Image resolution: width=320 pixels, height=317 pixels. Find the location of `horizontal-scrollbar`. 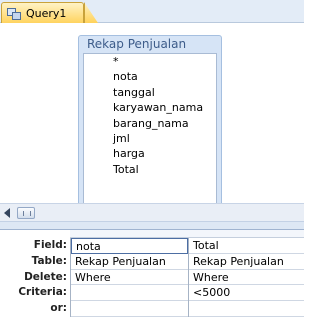

horizontal-scrollbar is located at coordinates (152, 212).